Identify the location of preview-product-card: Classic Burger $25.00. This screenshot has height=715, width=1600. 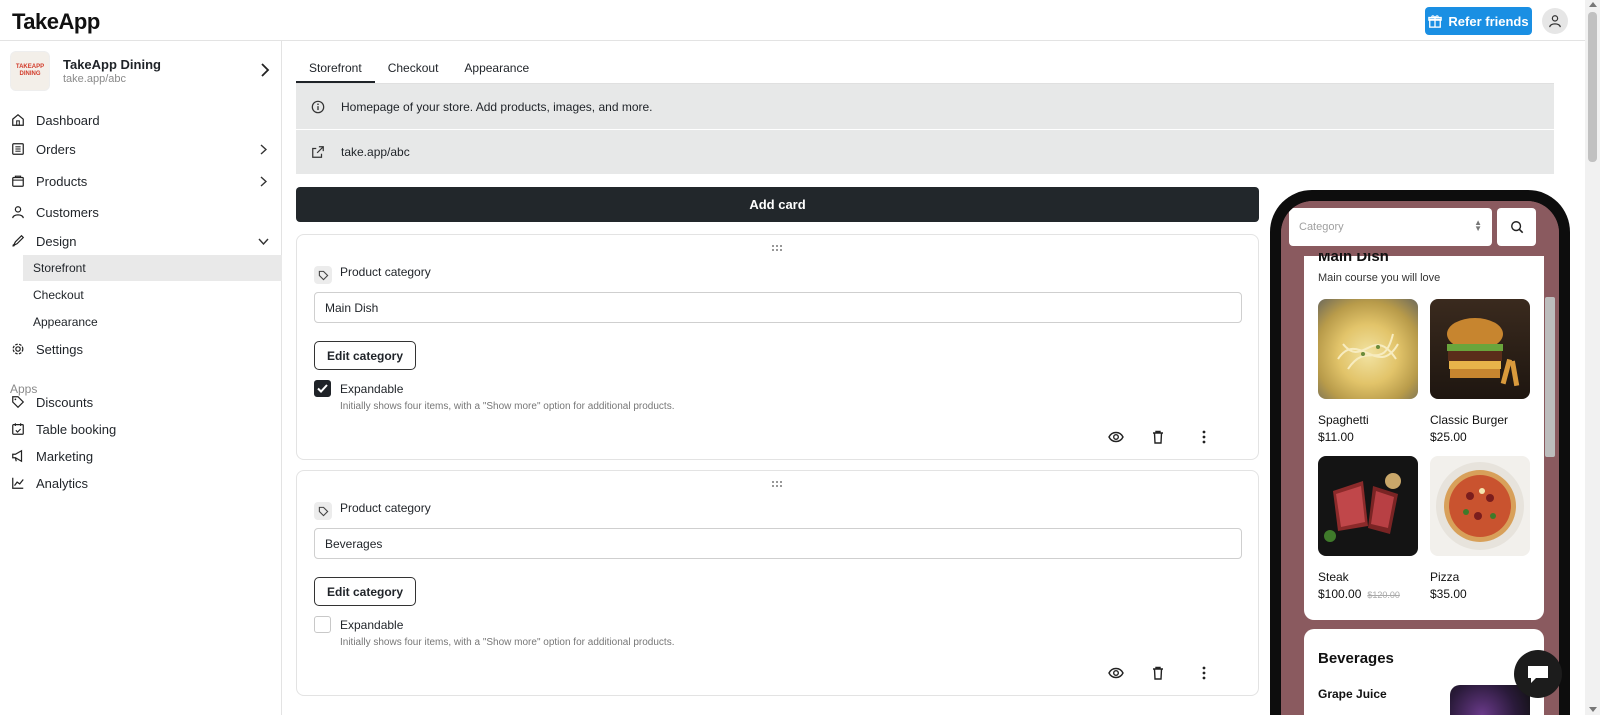
(1480, 371).